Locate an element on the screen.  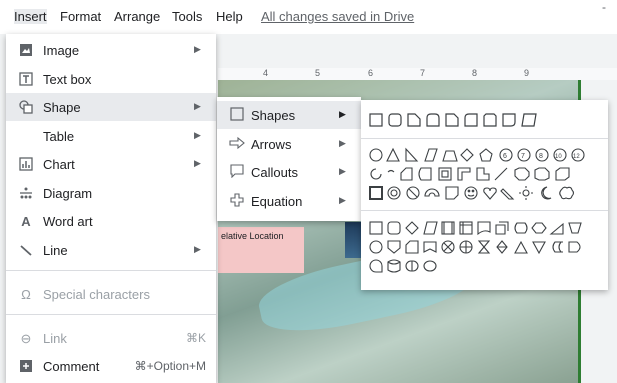
menu-item-label: Special characters is located at coordinates (96, 294).